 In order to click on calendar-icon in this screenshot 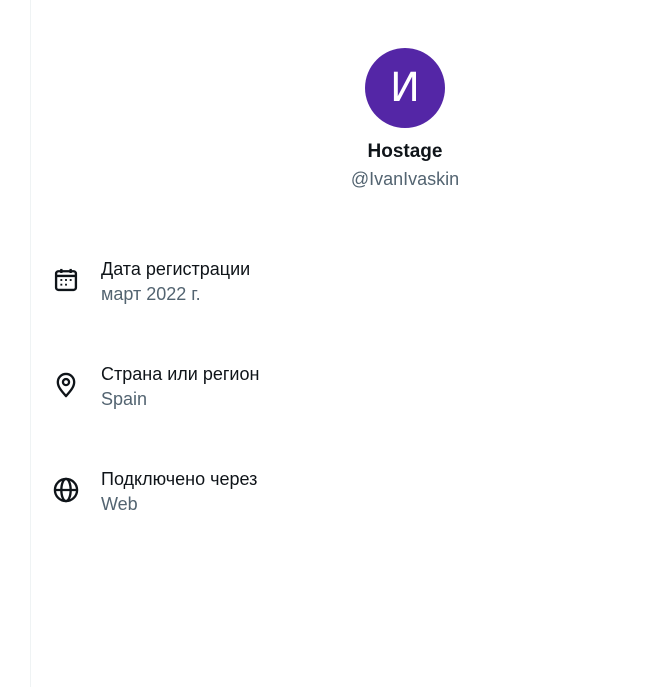, I will do `click(66, 280)`.